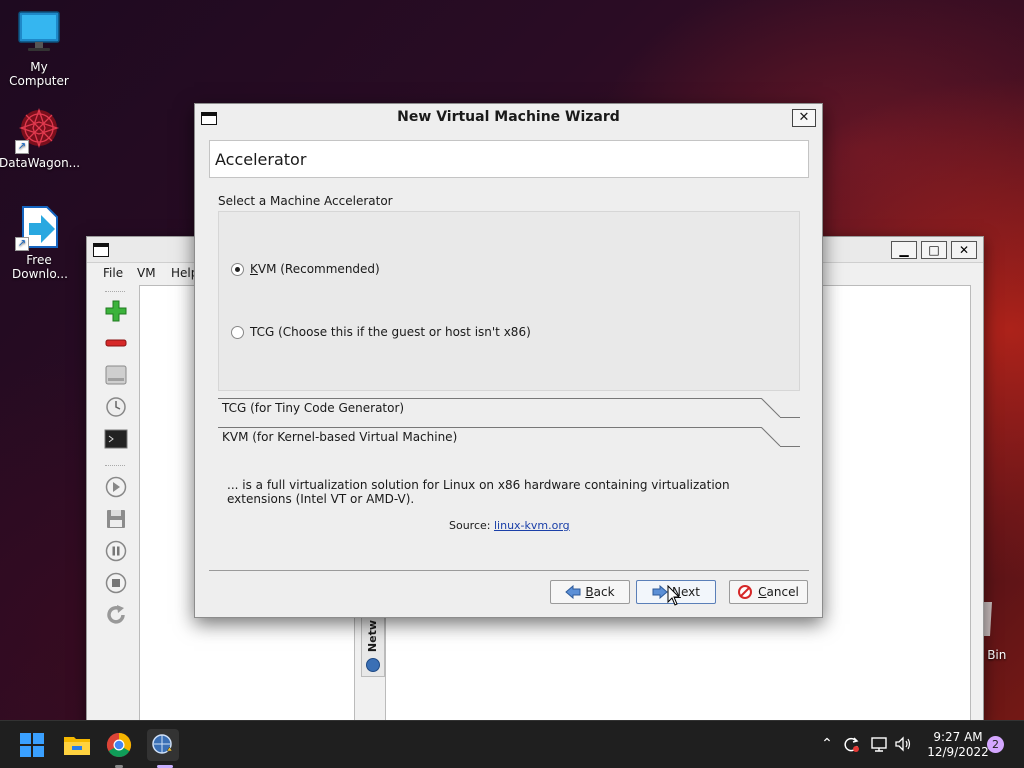 This screenshot has height=768, width=1024. What do you see at coordinates (116, 615) in the screenshot?
I see `reboot-icon` at bounding box center [116, 615].